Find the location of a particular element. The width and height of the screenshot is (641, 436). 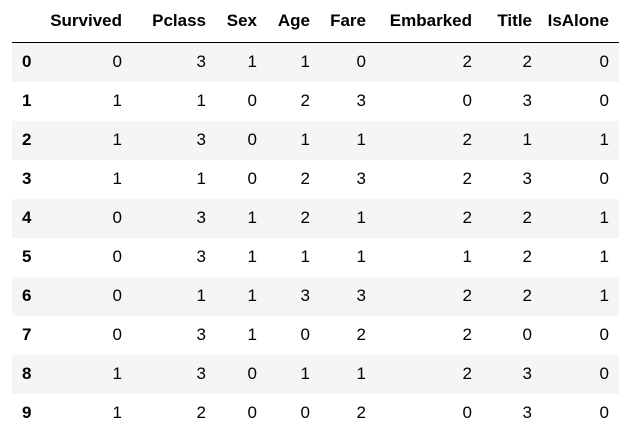

row-index: 9 is located at coordinates (27, 412).